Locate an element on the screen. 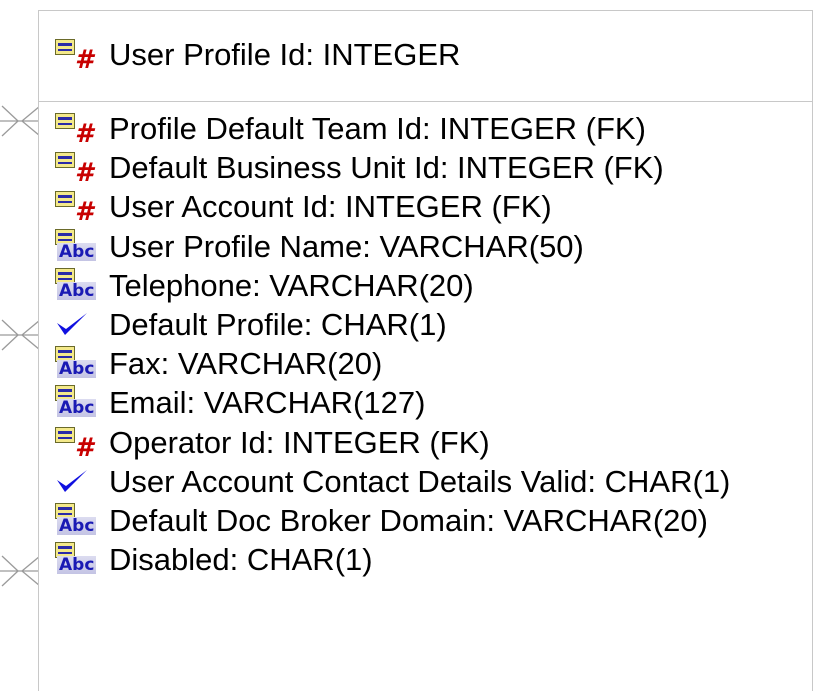  primary-key-compartment: # User Profile Id: INTEGER is located at coordinates (425, 56).